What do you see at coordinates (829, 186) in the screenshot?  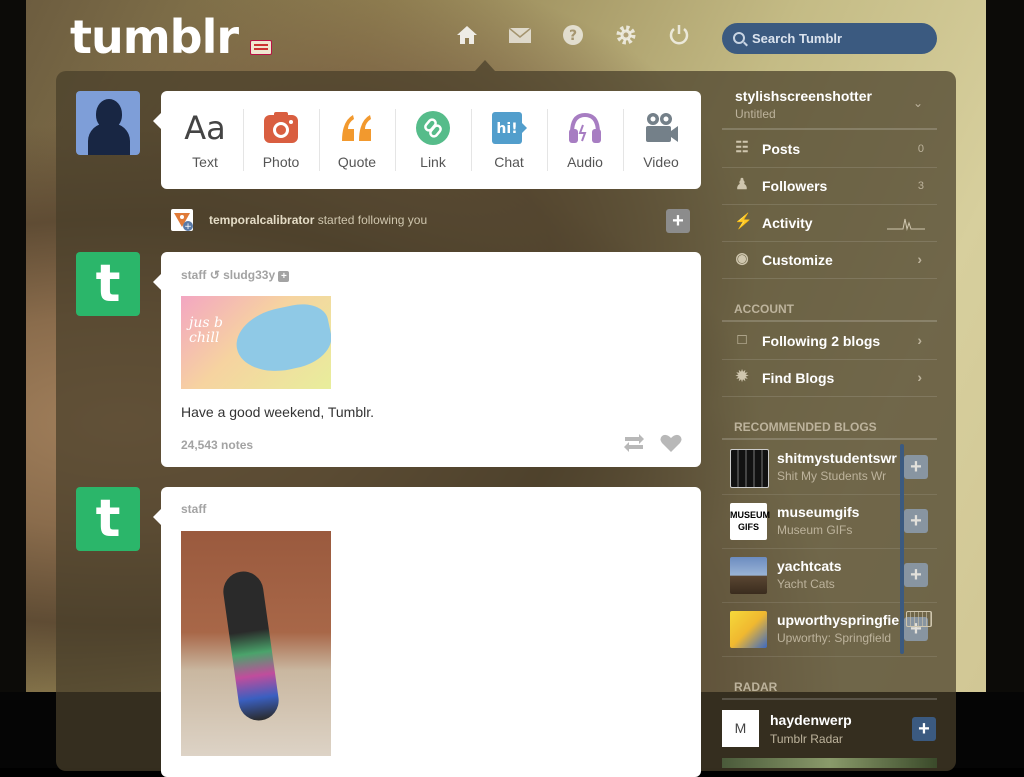 I see `sidebar-item-followers: ♟ Followers 3` at bounding box center [829, 186].